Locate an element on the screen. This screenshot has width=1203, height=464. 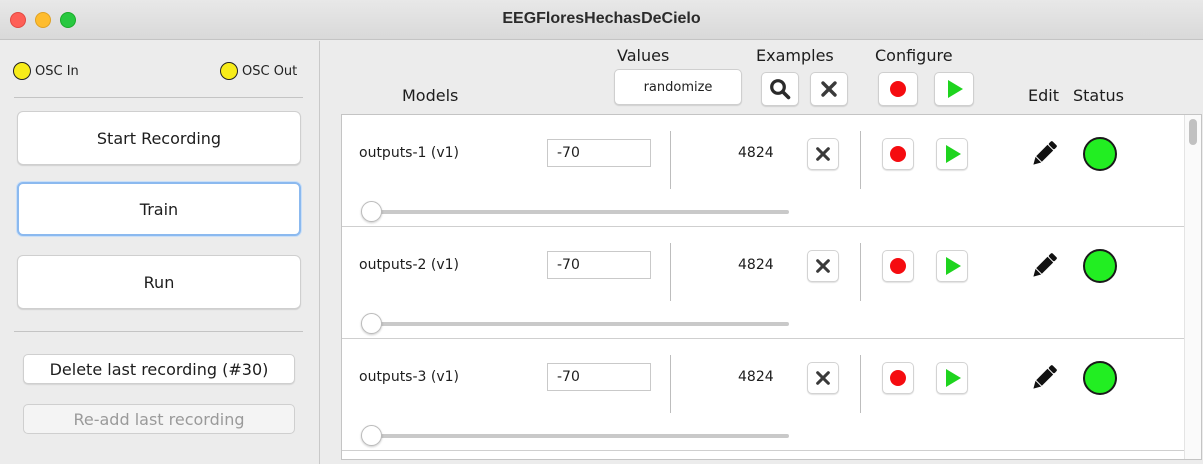
run-all-button is located at coordinates (954, 89).